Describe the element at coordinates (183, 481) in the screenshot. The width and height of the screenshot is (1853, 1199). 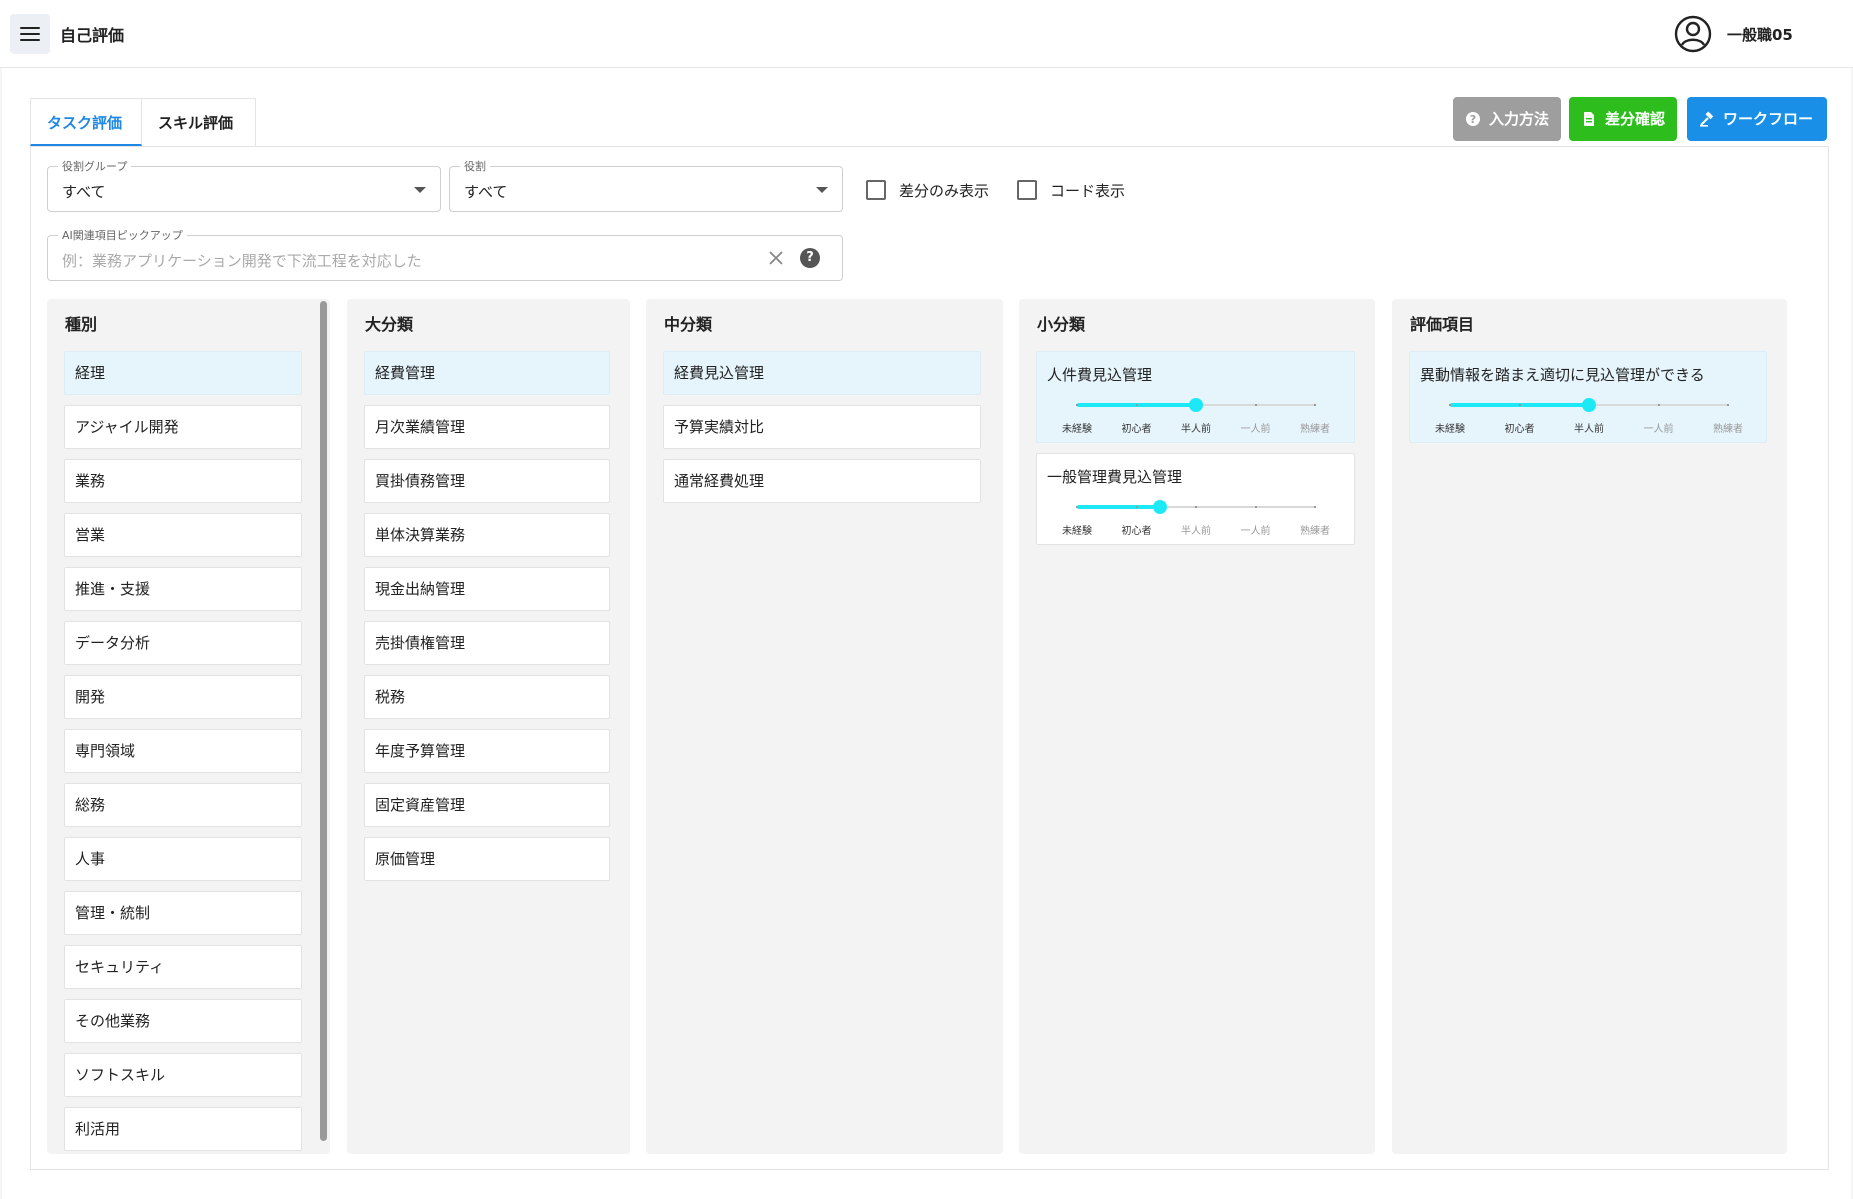
I see `list-item: 業務` at that location.